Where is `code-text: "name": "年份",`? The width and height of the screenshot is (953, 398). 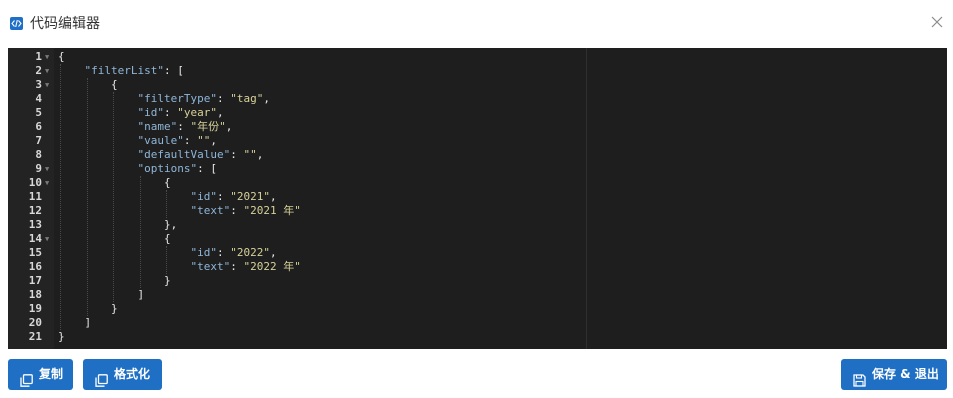
code-text: "name": "年份", is located at coordinates (185, 127).